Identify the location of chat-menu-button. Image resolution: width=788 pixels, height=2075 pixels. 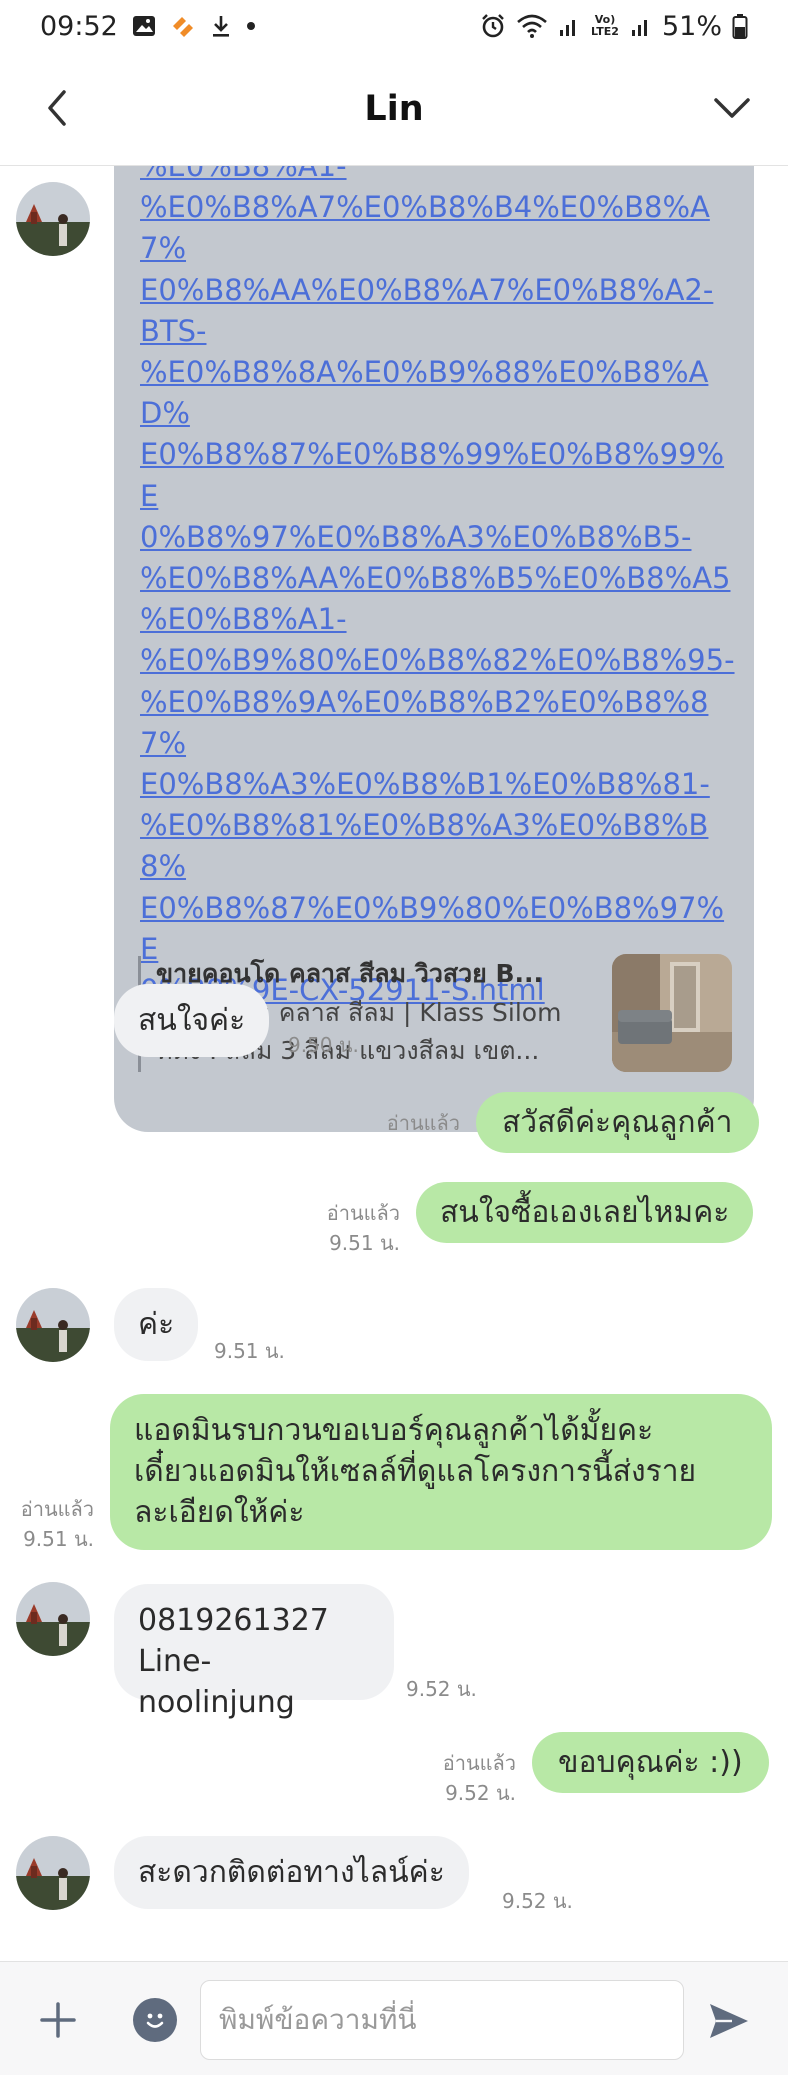
(732, 108).